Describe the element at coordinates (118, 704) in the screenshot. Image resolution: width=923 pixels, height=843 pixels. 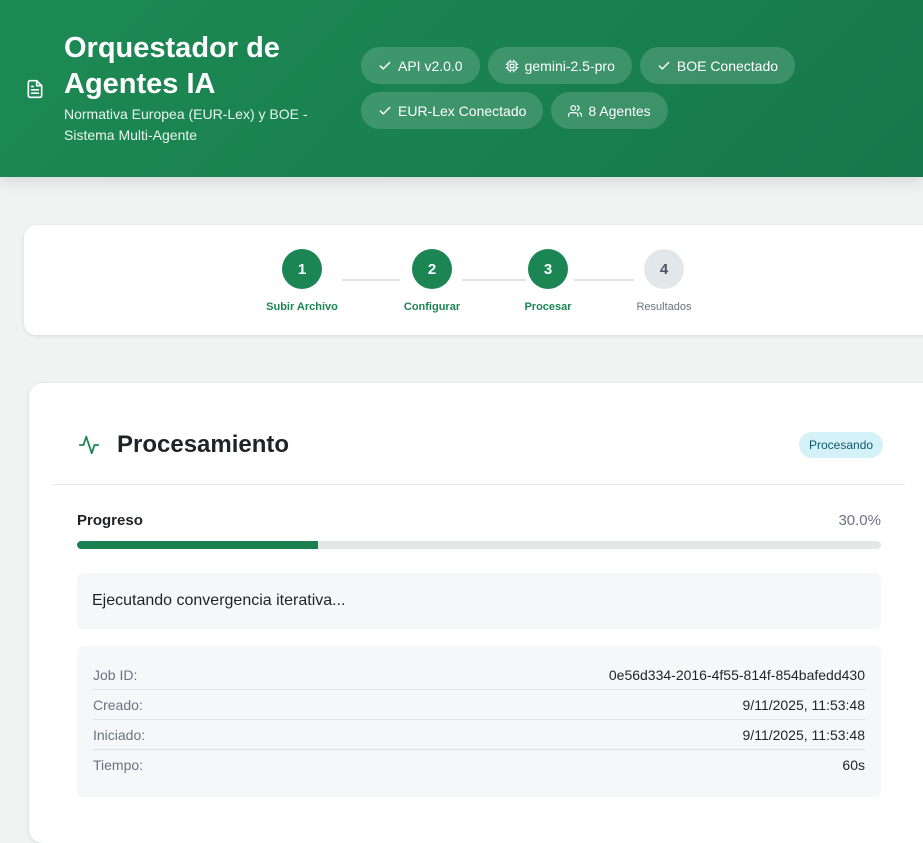
I see `detail-key: Creado:` at that location.